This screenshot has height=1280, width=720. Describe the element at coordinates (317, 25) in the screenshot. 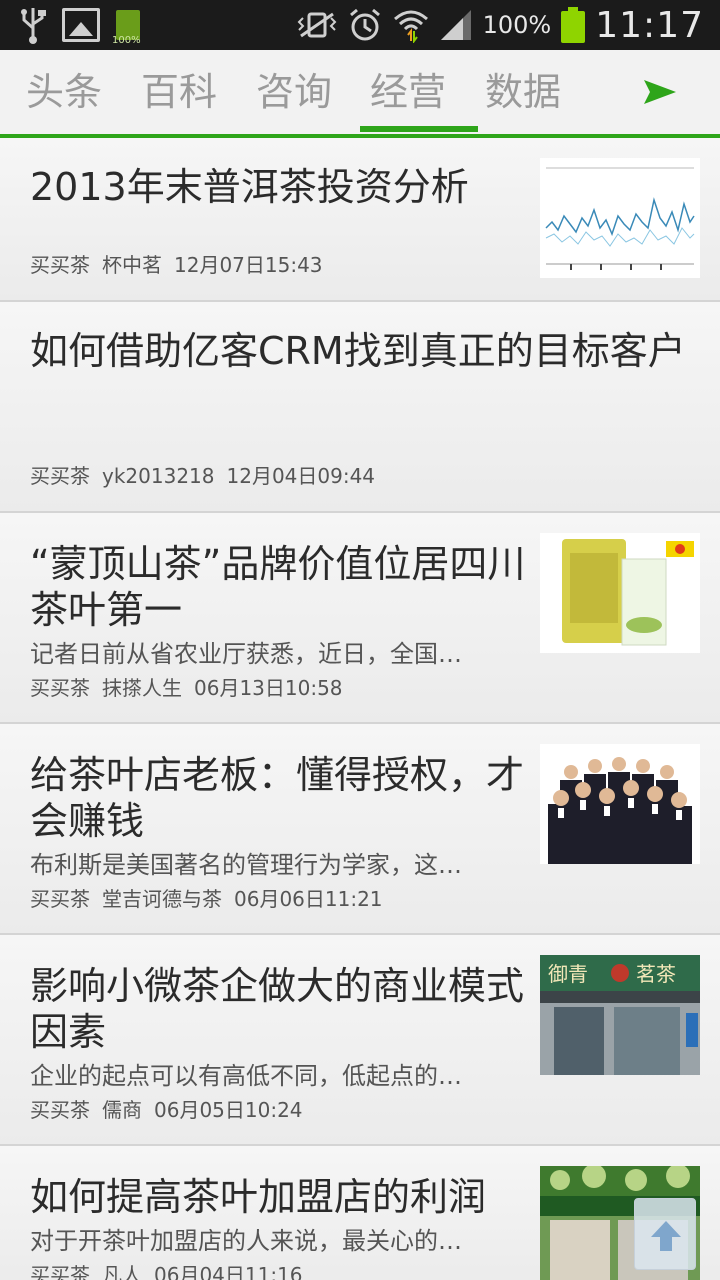

I see `vibrate-icon` at that location.